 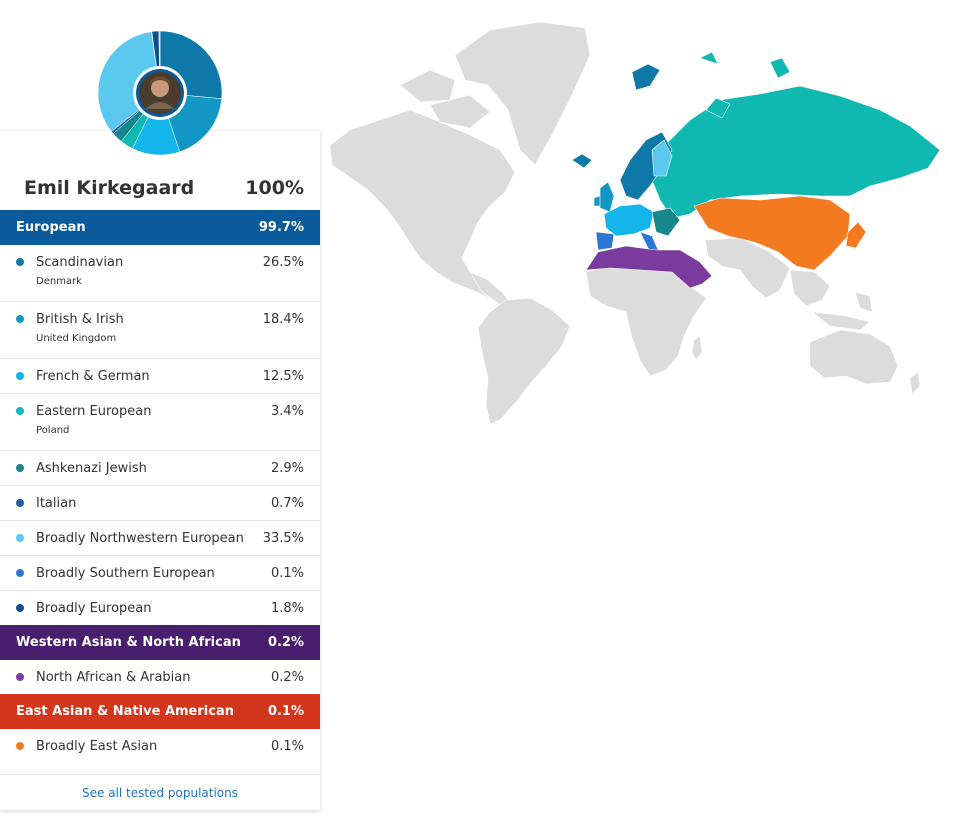 I want to click on category-percent: 0.1%, so click(x=285, y=711).